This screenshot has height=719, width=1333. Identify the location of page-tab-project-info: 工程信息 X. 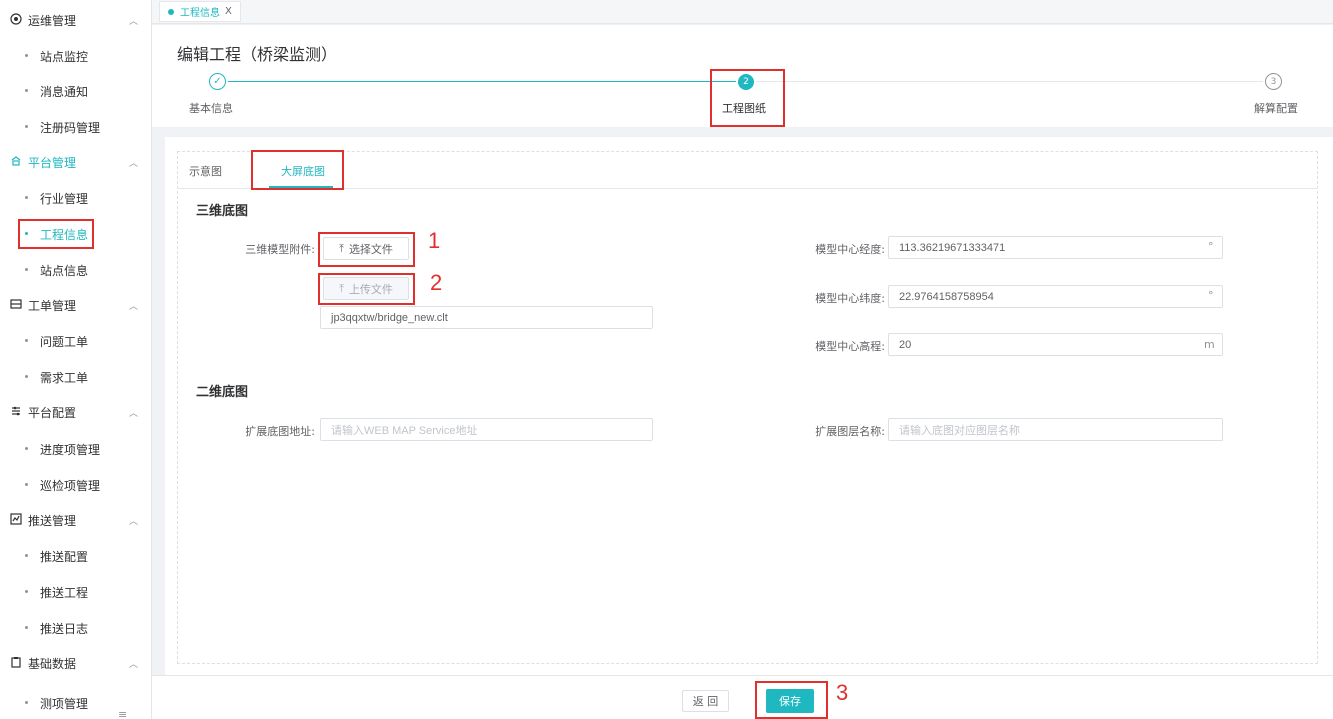
(200, 11).